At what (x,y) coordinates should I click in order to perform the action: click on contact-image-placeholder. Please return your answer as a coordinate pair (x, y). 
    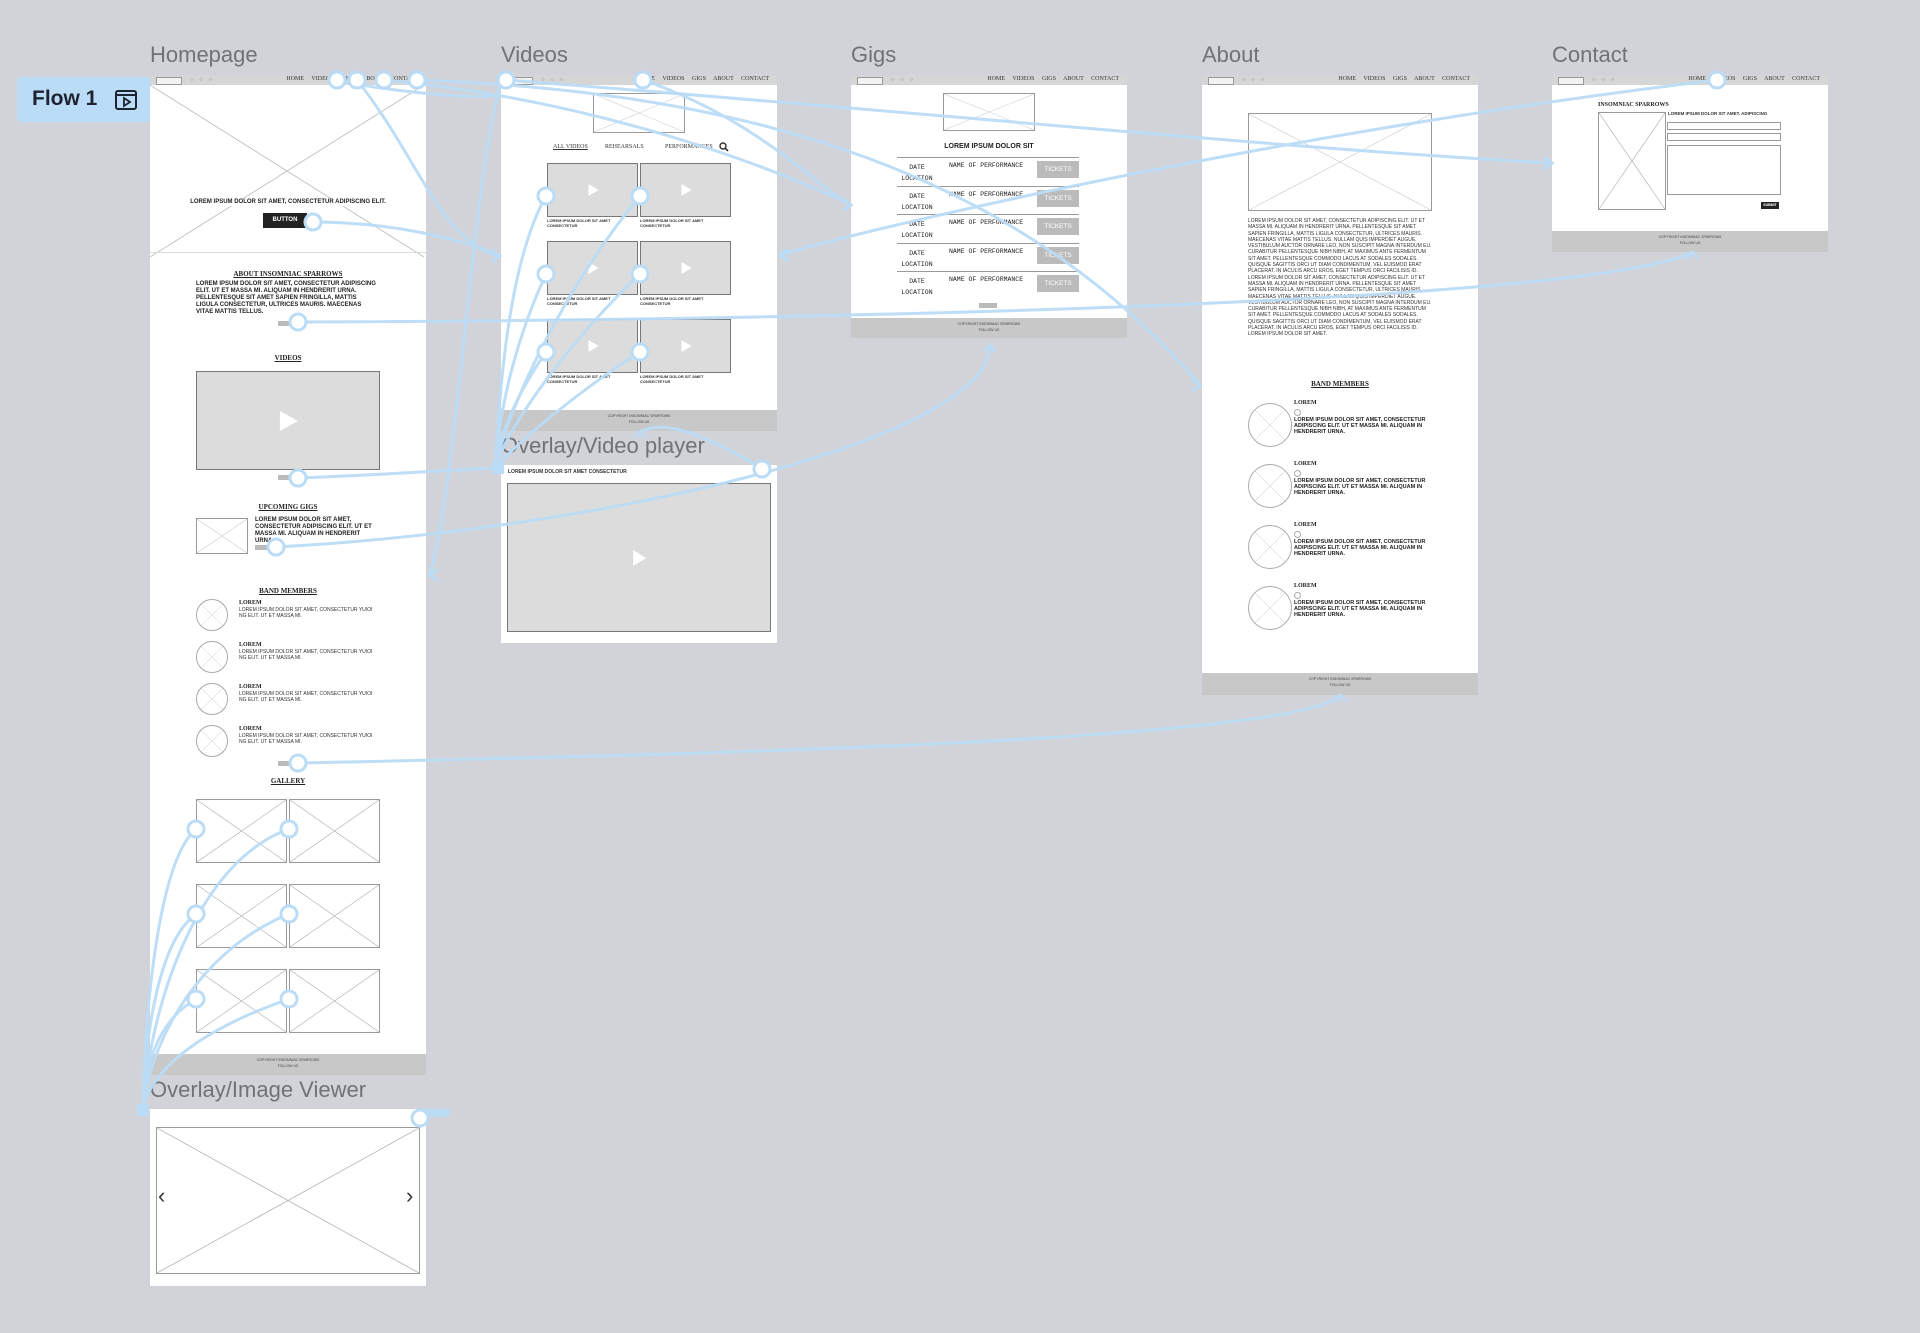
    Looking at the image, I should click on (1632, 161).